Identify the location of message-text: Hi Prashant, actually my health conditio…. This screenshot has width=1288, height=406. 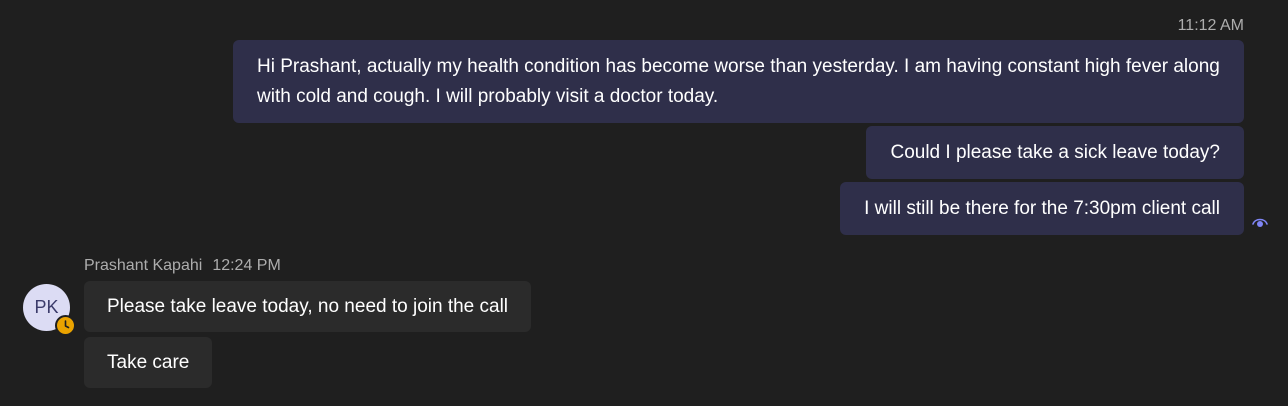
(738, 81).